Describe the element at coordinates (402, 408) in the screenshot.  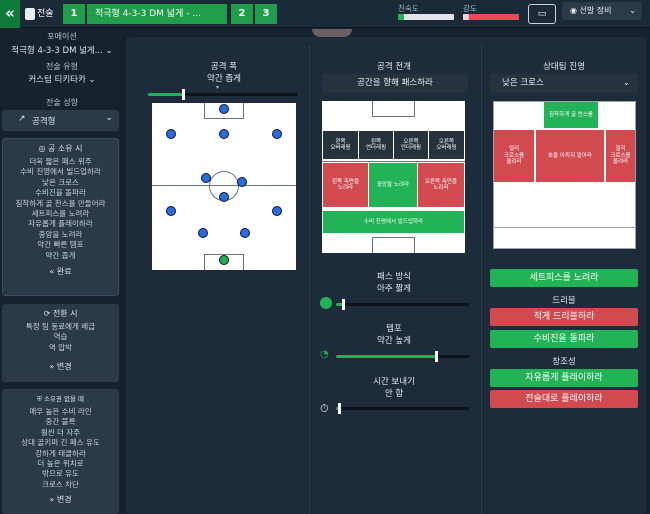
I see `time-wasting-slider` at that location.